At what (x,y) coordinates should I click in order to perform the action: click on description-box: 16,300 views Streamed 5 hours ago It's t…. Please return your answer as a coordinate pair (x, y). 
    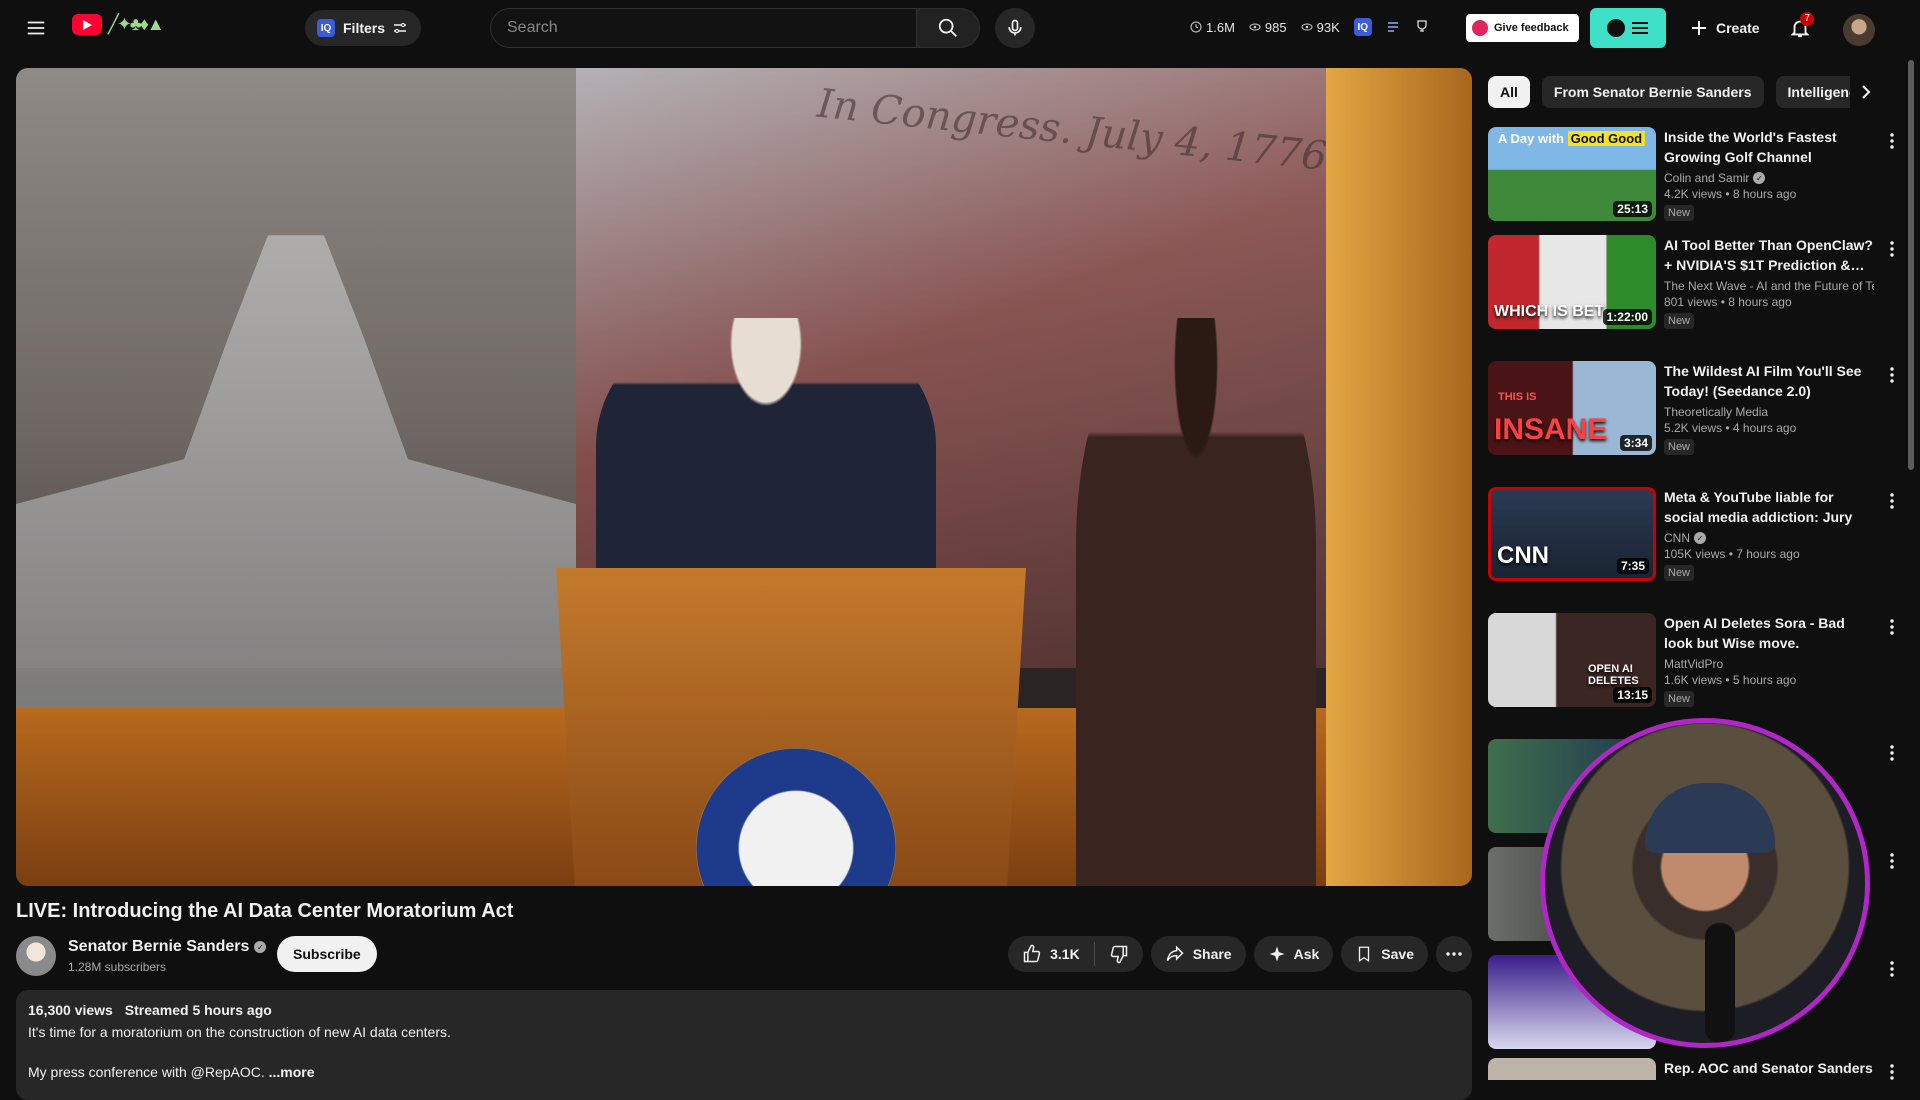
    Looking at the image, I should click on (744, 1045).